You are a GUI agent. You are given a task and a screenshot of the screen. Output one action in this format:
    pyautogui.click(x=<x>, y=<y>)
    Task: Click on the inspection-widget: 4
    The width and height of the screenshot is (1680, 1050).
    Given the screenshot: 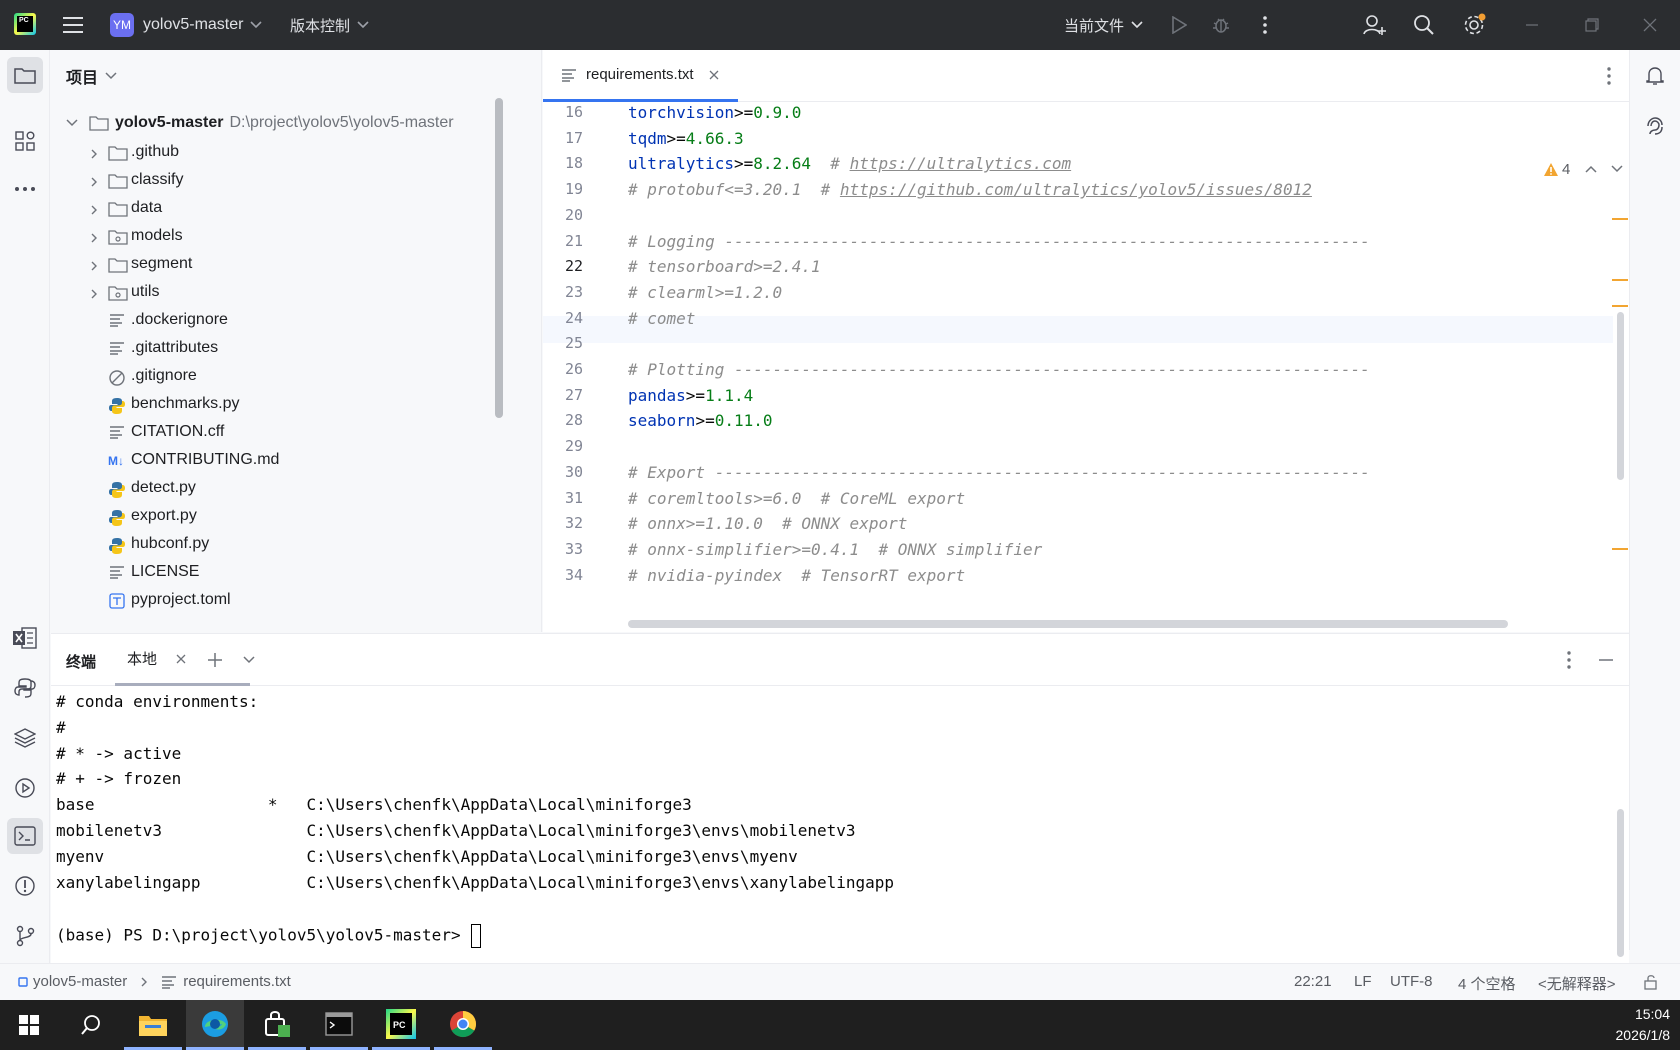 What is the action you would take?
    pyautogui.click(x=1583, y=169)
    